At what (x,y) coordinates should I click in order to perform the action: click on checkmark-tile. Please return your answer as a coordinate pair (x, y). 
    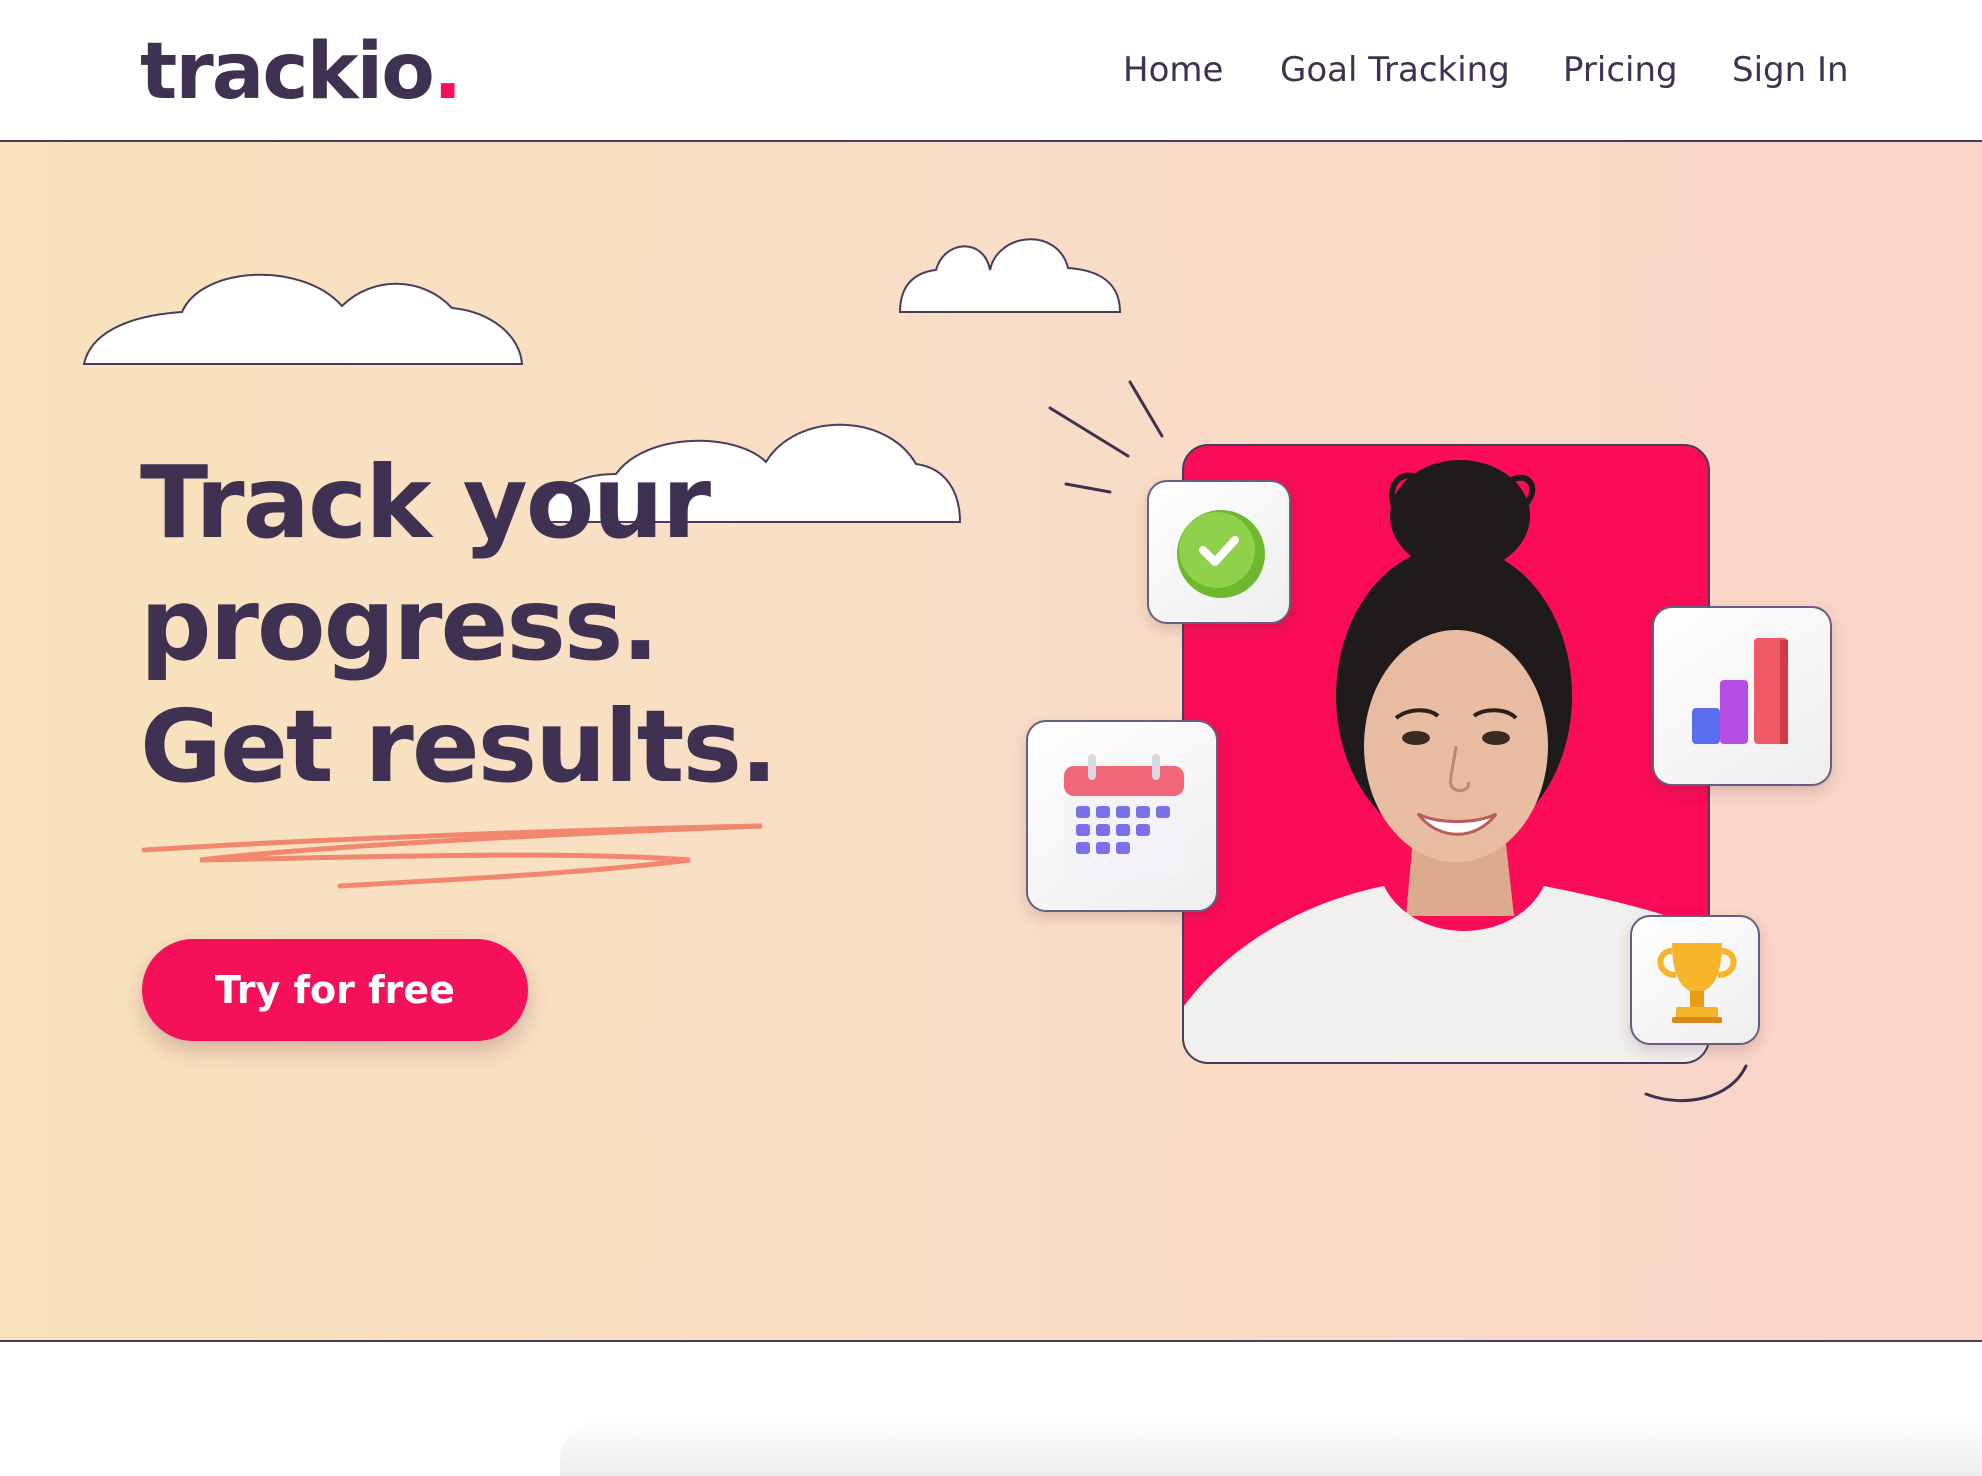
    Looking at the image, I should click on (1219, 552).